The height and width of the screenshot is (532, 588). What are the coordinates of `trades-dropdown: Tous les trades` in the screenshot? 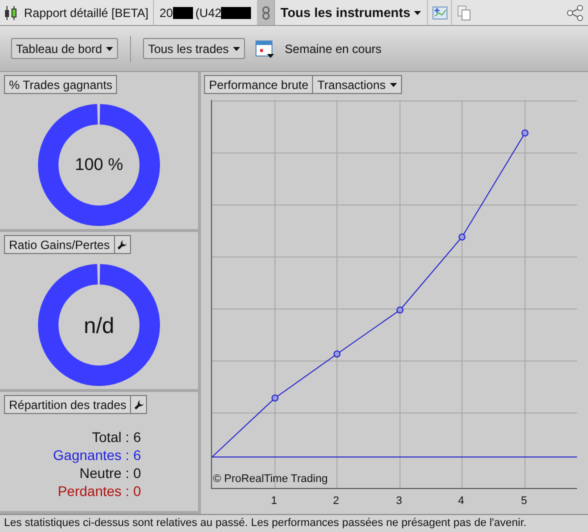 It's located at (194, 48).